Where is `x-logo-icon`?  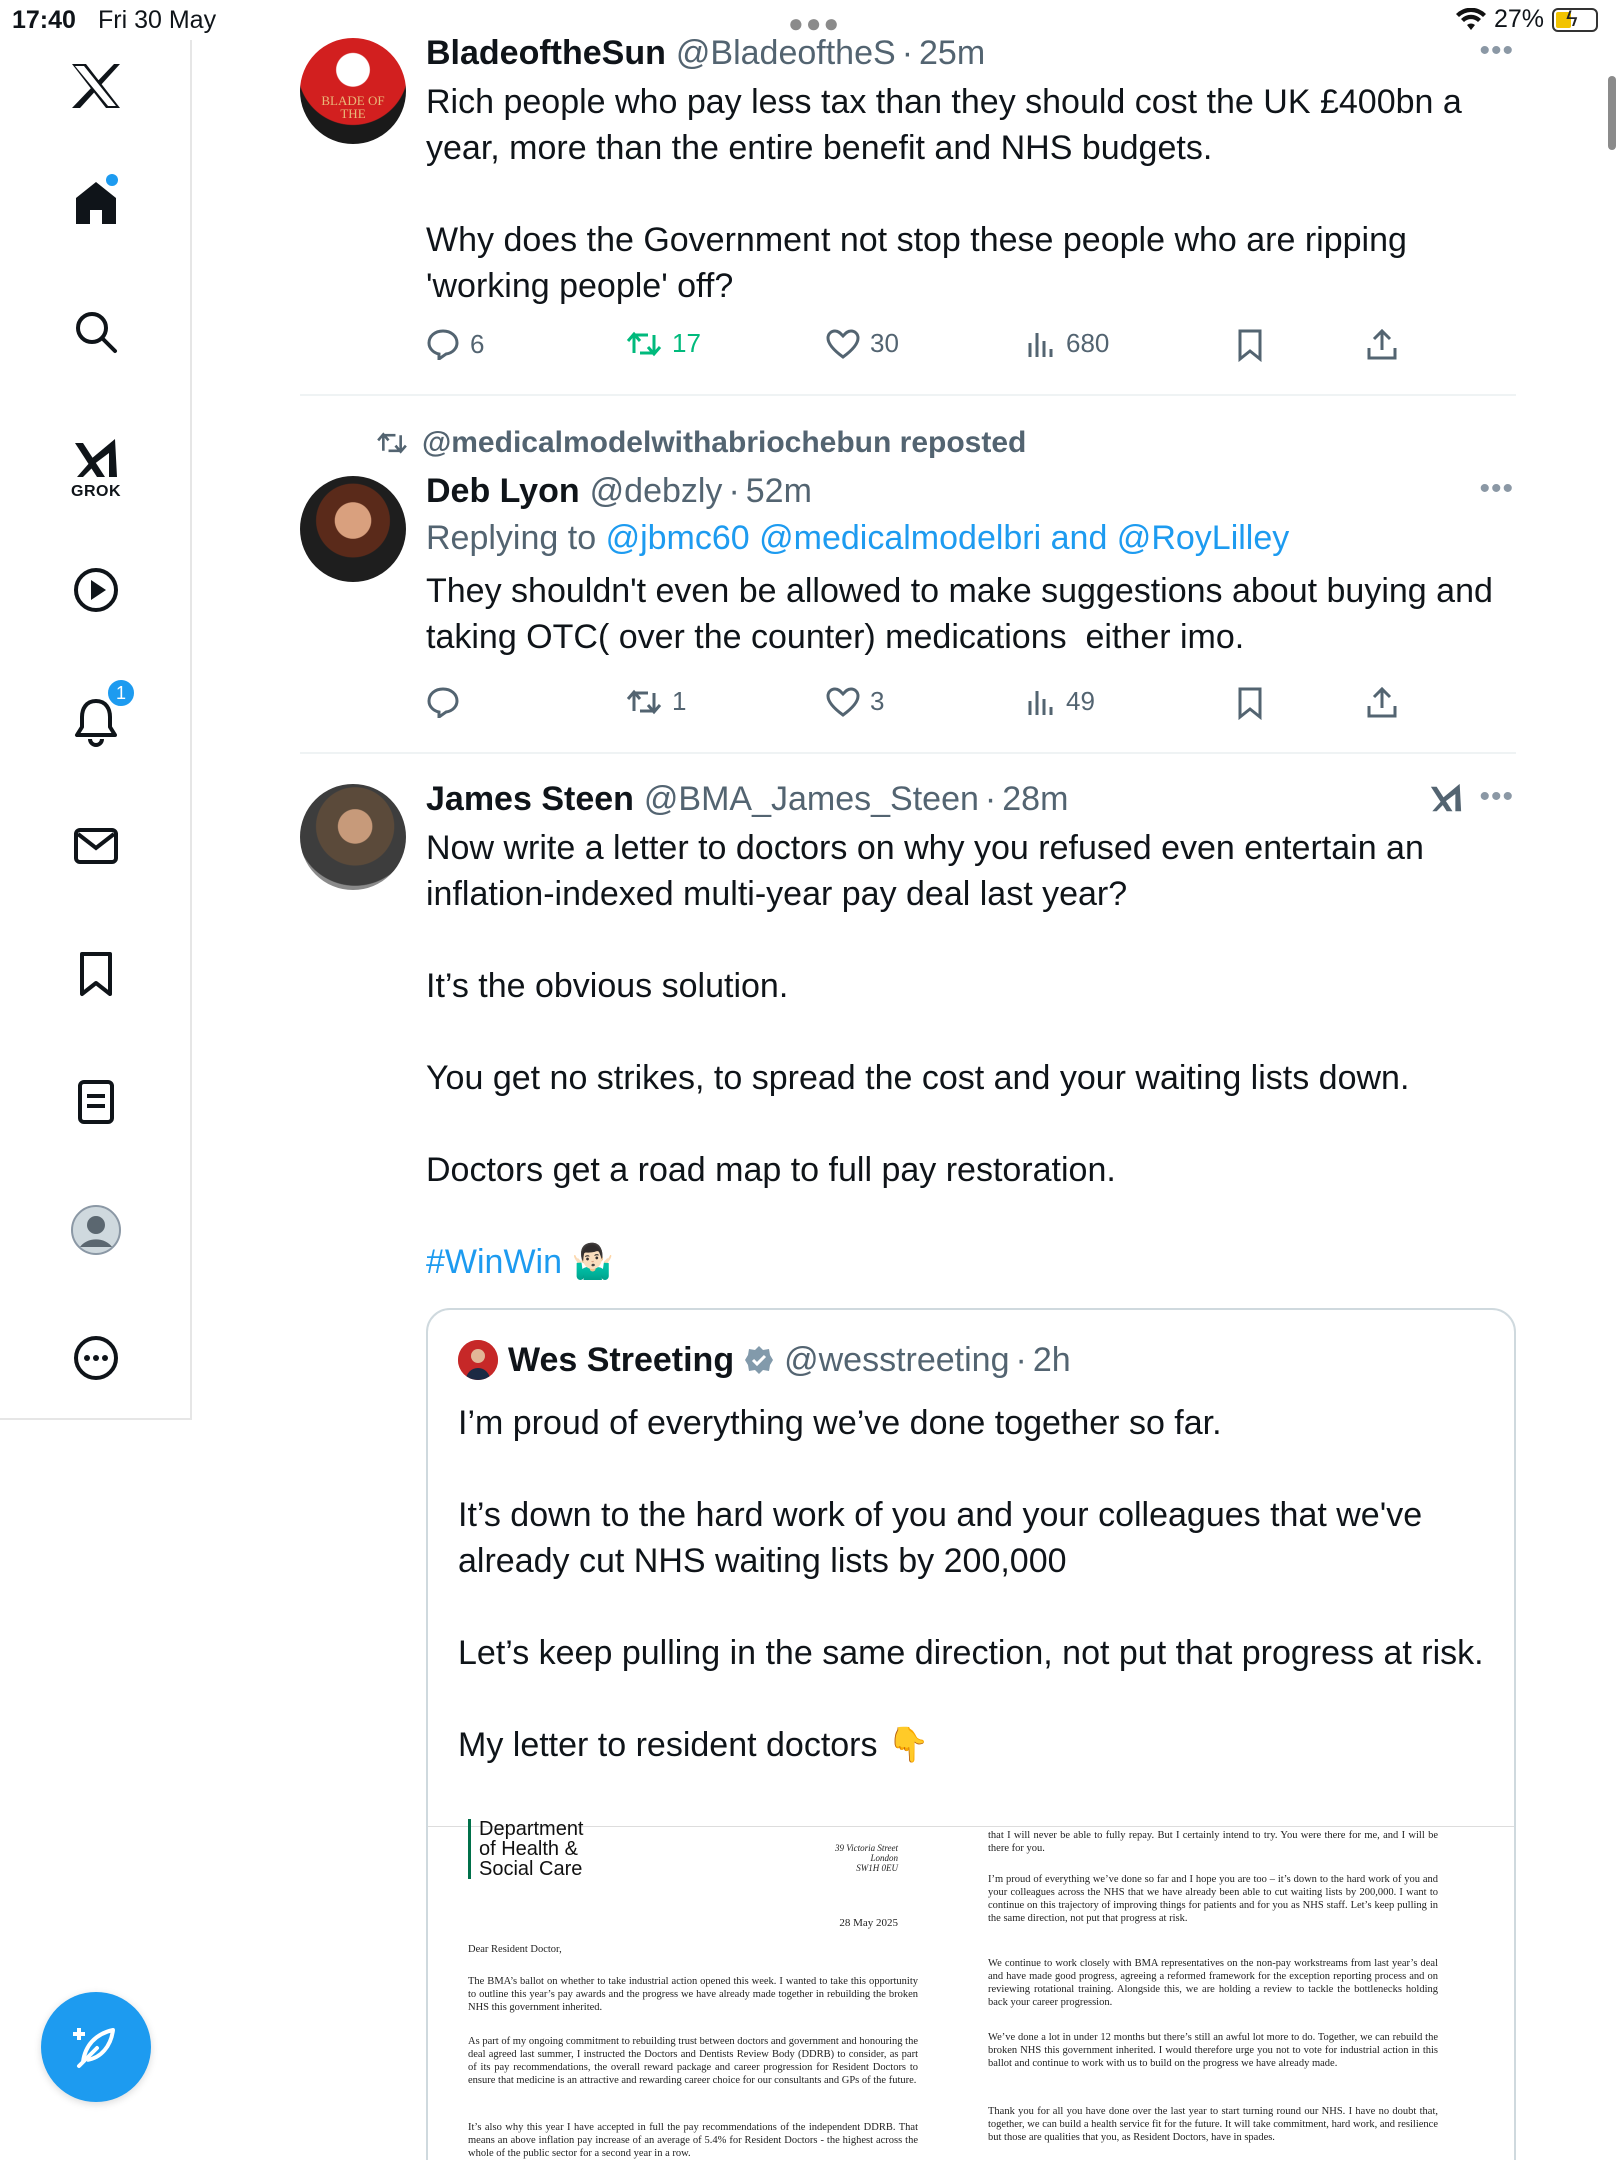 x-logo-icon is located at coordinates (96, 86).